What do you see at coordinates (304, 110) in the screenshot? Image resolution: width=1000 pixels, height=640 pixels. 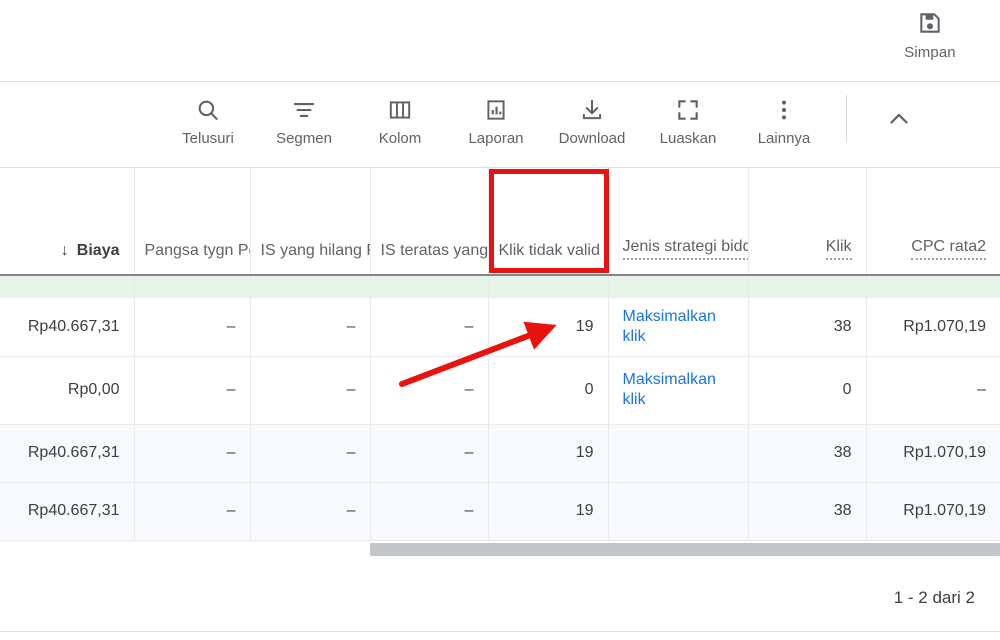 I see `segment-icon` at bounding box center [304, 110].